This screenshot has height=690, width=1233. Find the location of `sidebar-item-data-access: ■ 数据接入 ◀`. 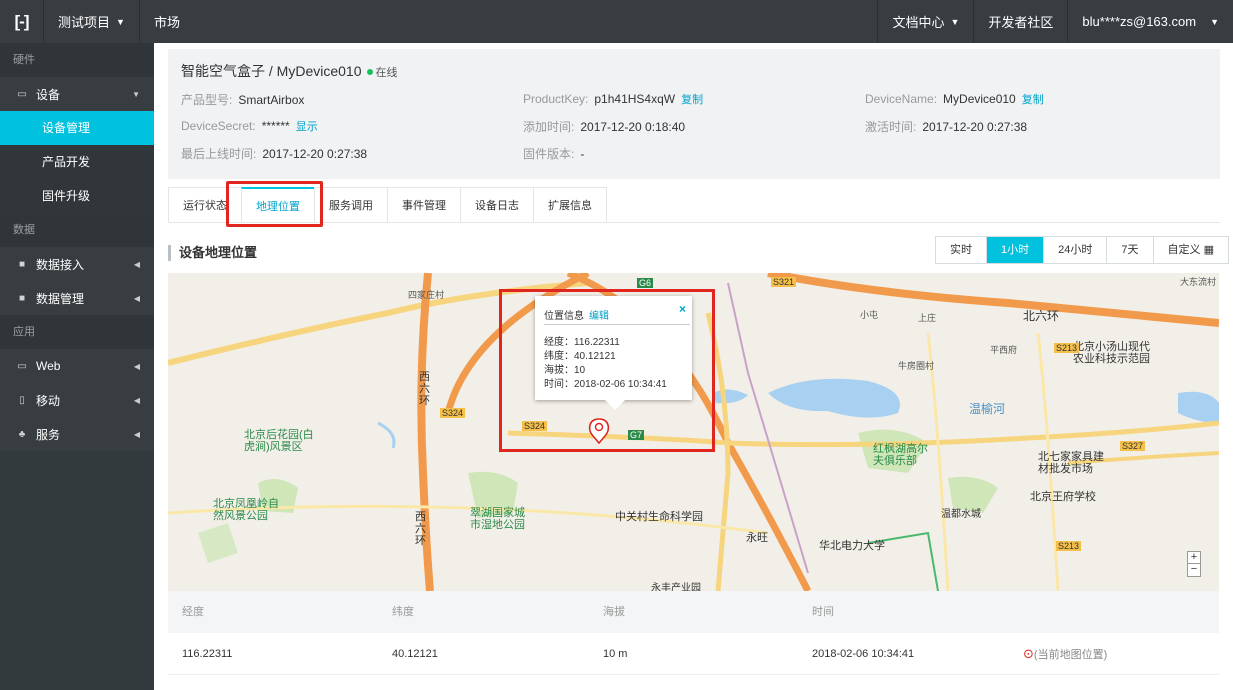

sidebar-item-data-access: ■ 数据接入 ◀ is located at coordinates (77, 264).